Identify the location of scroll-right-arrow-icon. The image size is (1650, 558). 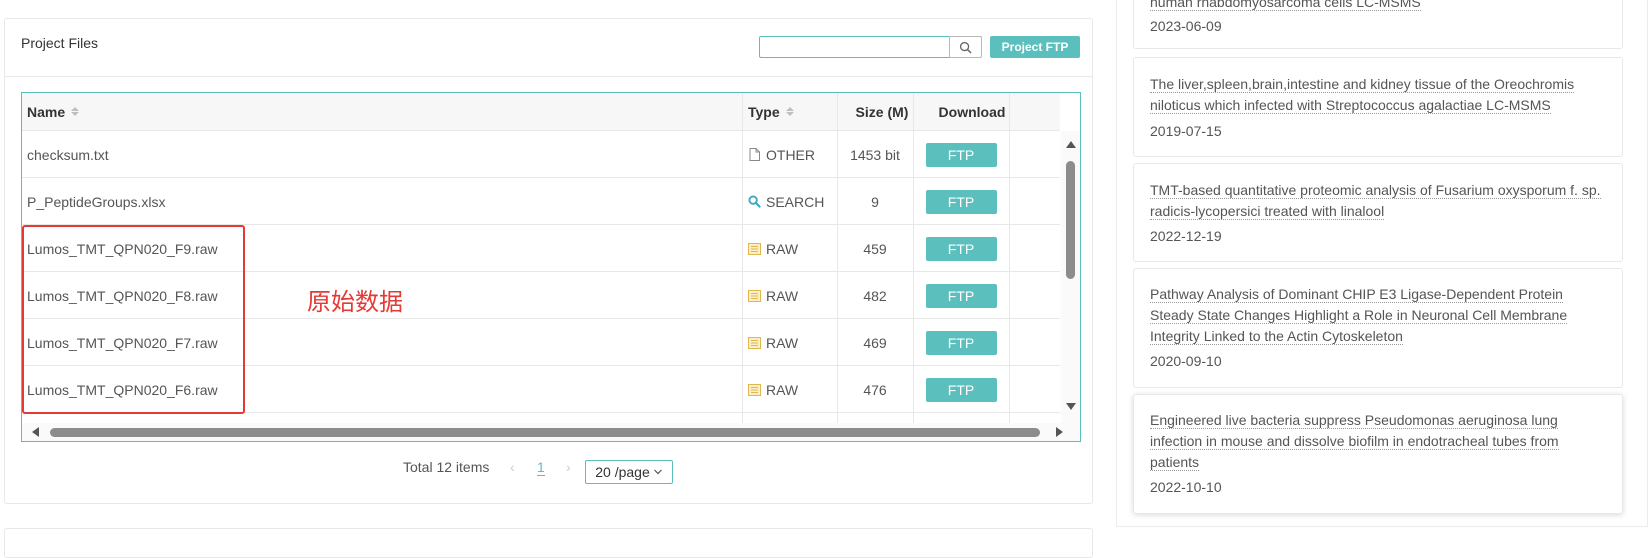
(1059, 432).